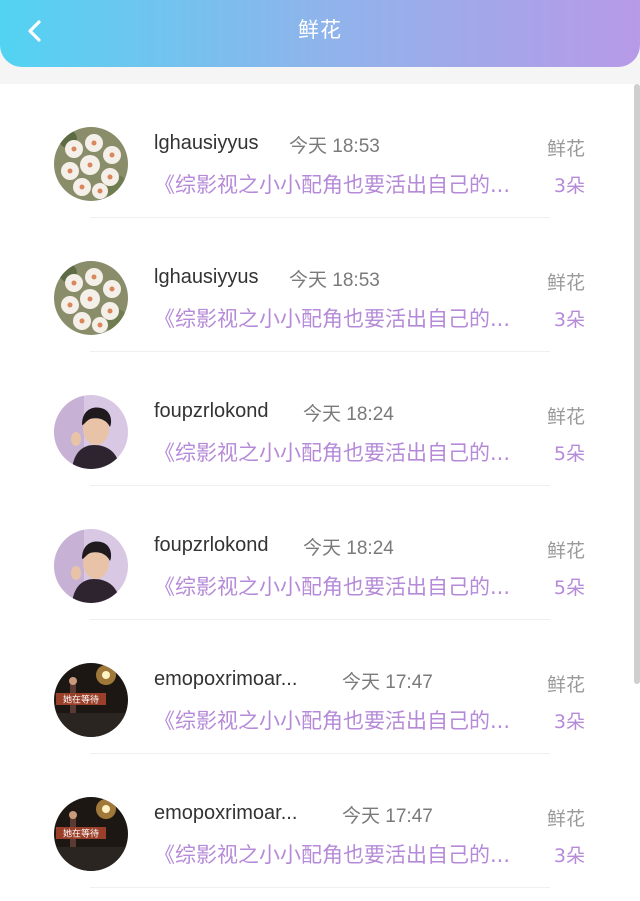  Describe the element at coordinates (320, 30) in the screenshot. I see `page-title: 鲜花` at that location.